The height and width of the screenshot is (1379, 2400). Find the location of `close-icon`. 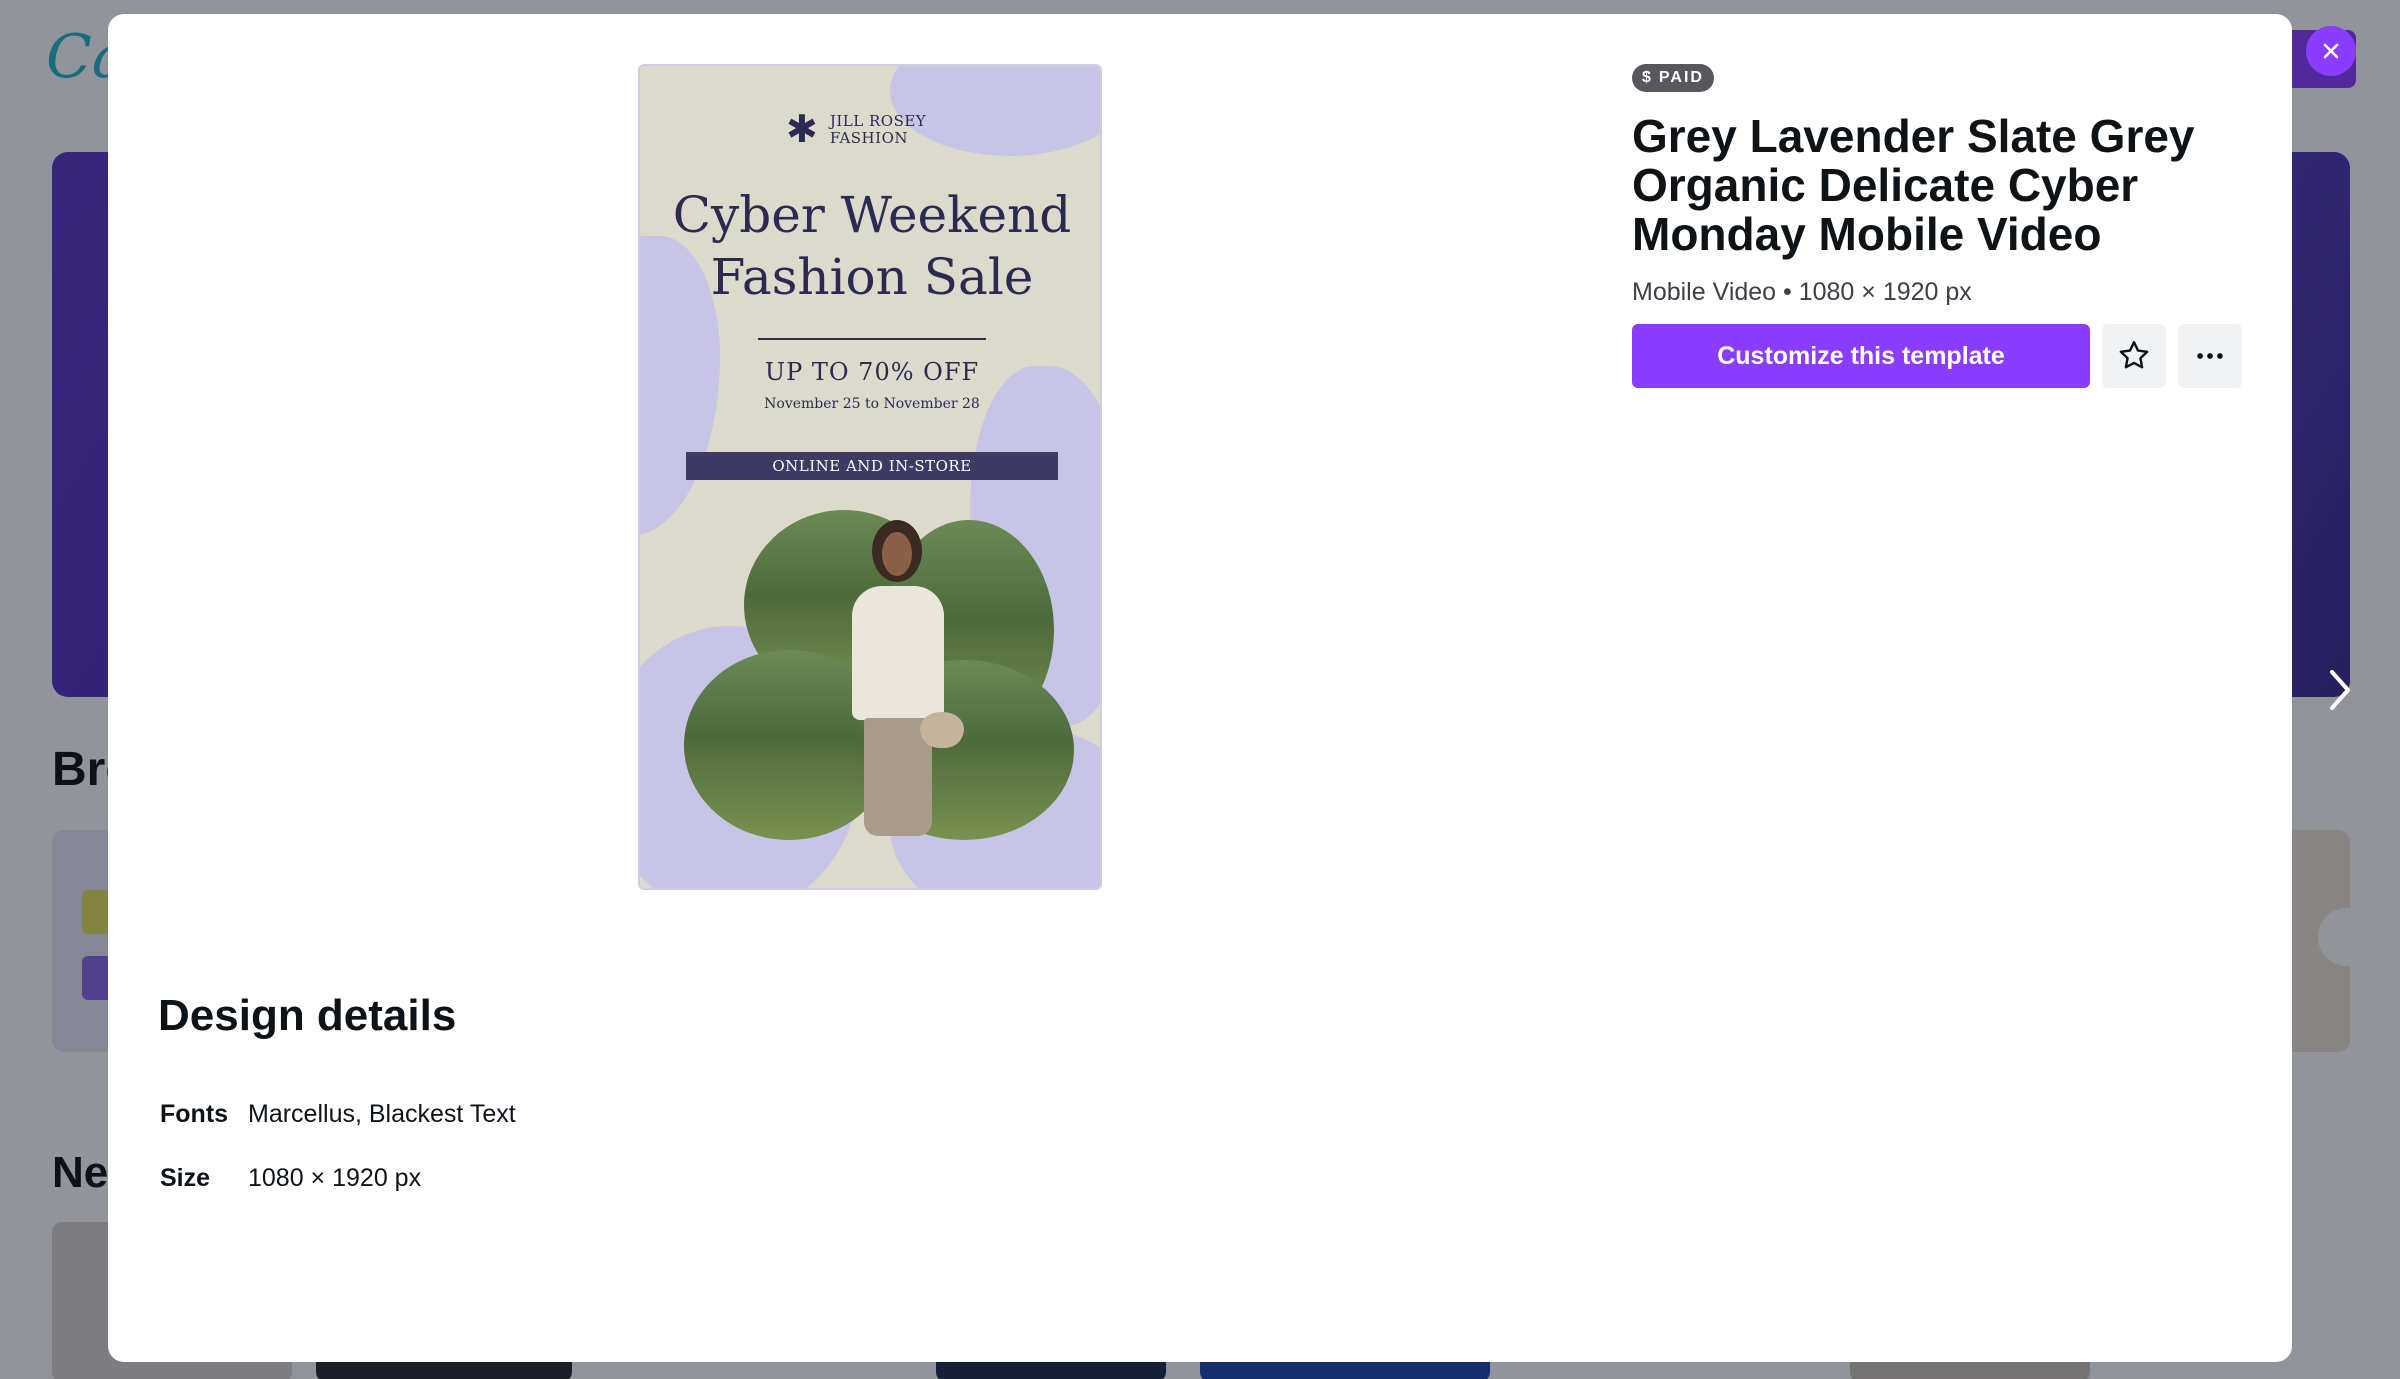

close-icon is located at coordinates (2331, 51).